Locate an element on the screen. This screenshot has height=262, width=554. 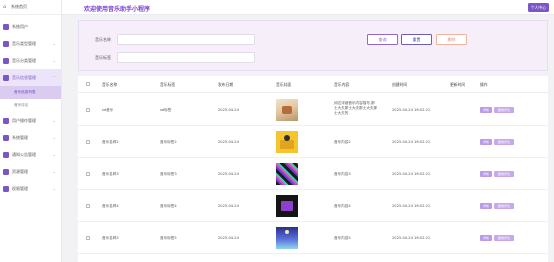
cell-tag: 音乐标签5 is located at coordinates (168, 238).